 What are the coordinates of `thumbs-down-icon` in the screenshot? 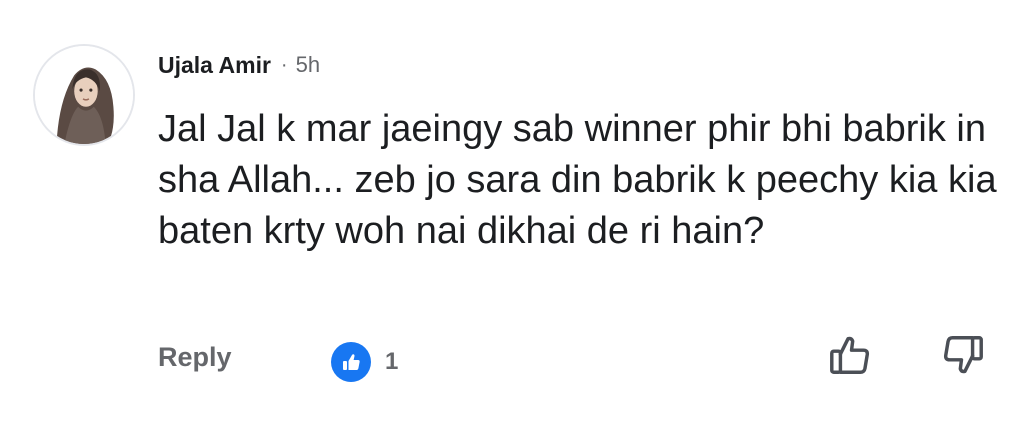 It's located at (963, 355).